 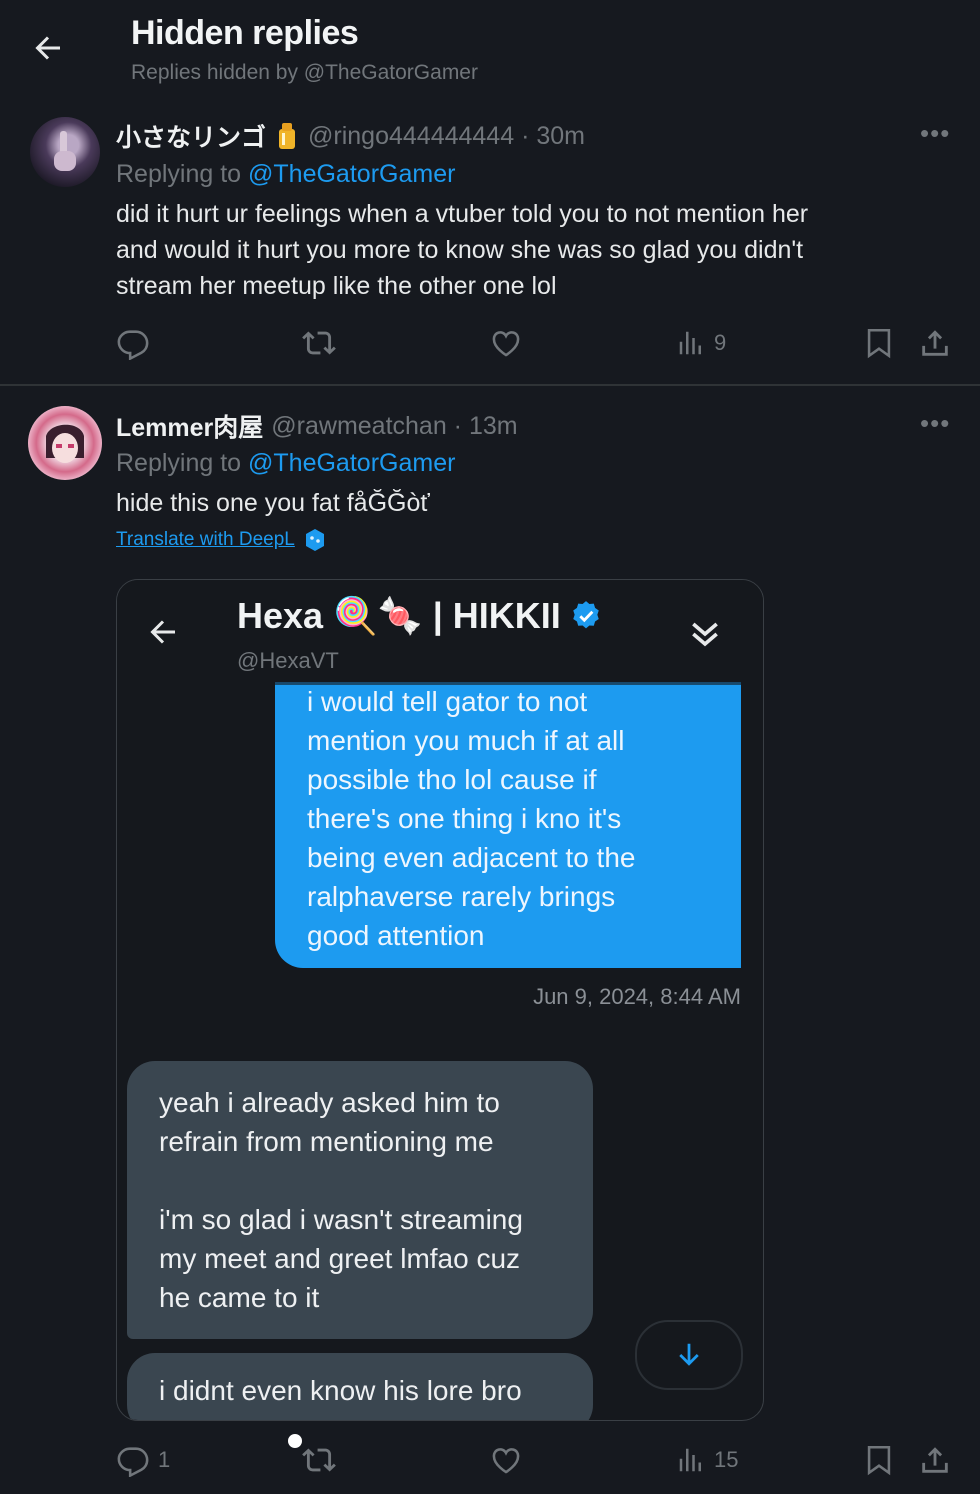 What do you see at coordinates (191, 136) in the screenshot?
I see `display-name: 小さなリンゴ` at bounding box center [191, 136].